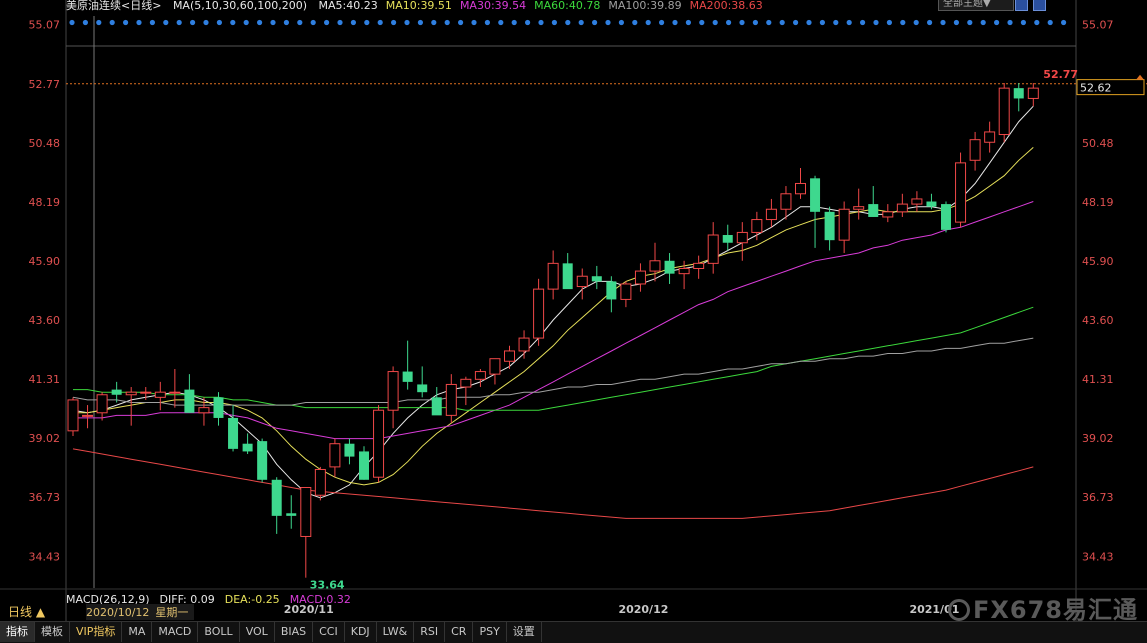  Describe the element at coordinates (1098, 379) in the screenshot. I see `y-tick-right-6: 41.31` at that location.